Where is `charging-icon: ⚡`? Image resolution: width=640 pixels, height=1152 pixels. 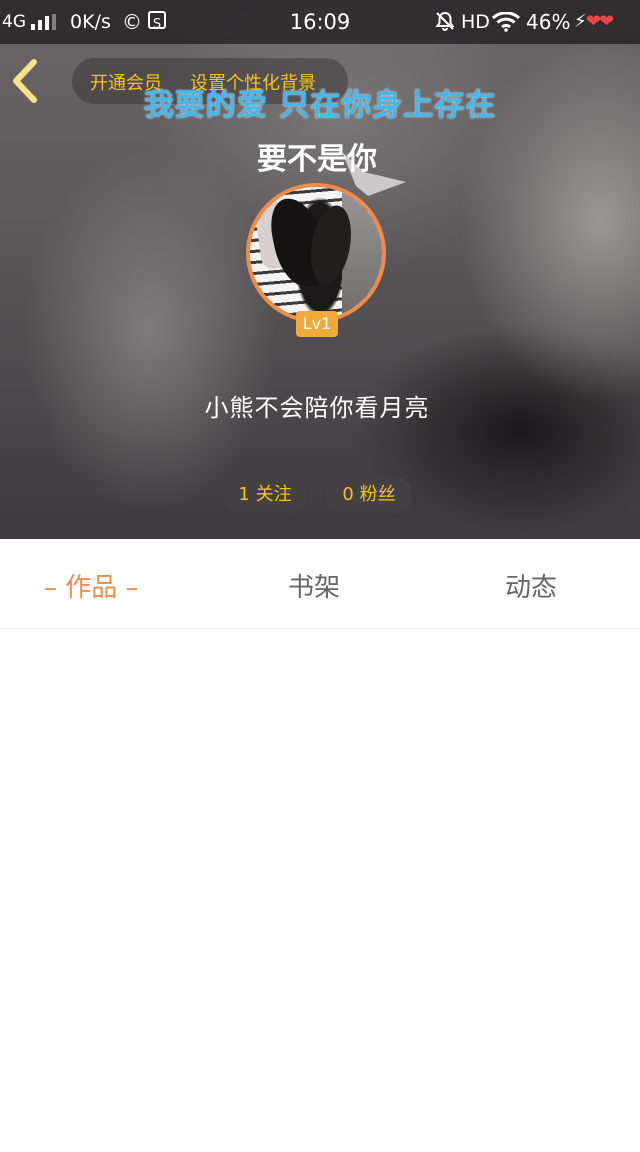
charging-icon: ⚡ is located at coordinates (580, 21).